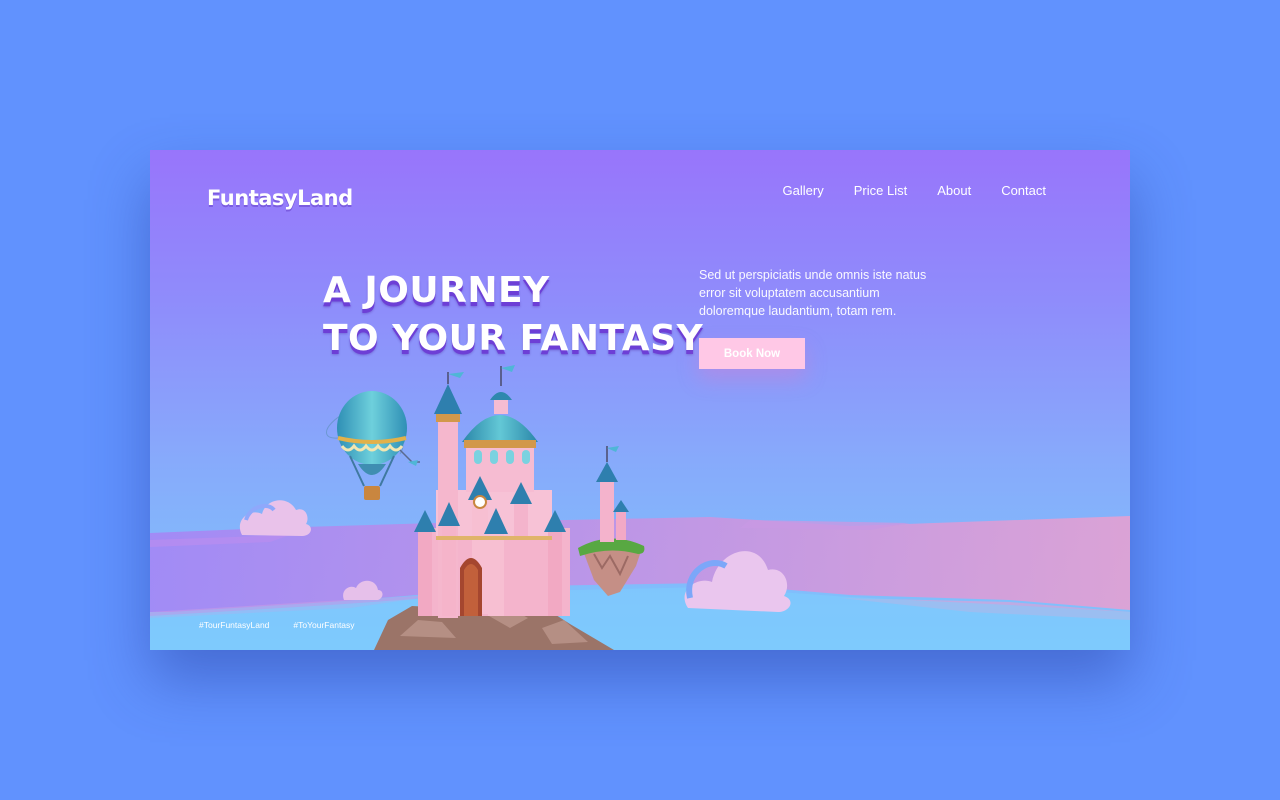 The width and height of the screenshot is (1280, 800). I want to click on cloud-icon, so click(275, 518).